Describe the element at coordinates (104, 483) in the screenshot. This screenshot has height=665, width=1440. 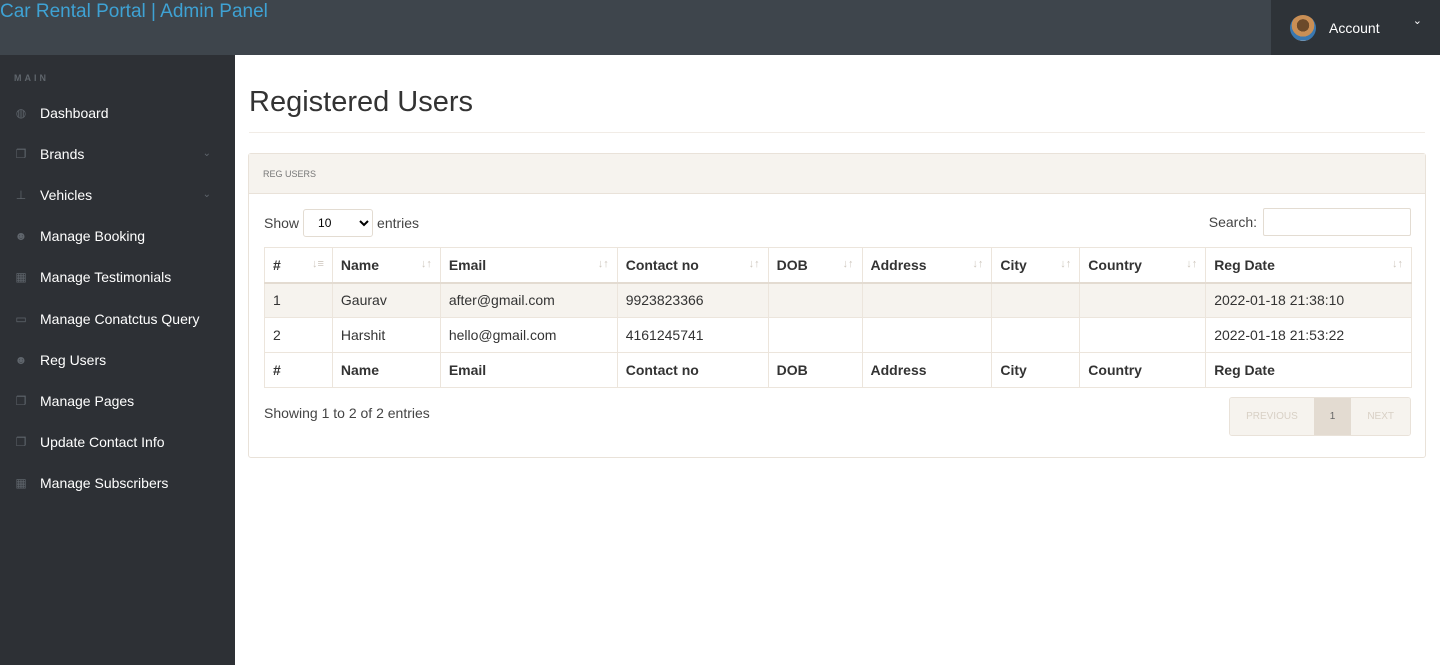
I see `sidebar-item-label: Manage Subscribers` at that location.